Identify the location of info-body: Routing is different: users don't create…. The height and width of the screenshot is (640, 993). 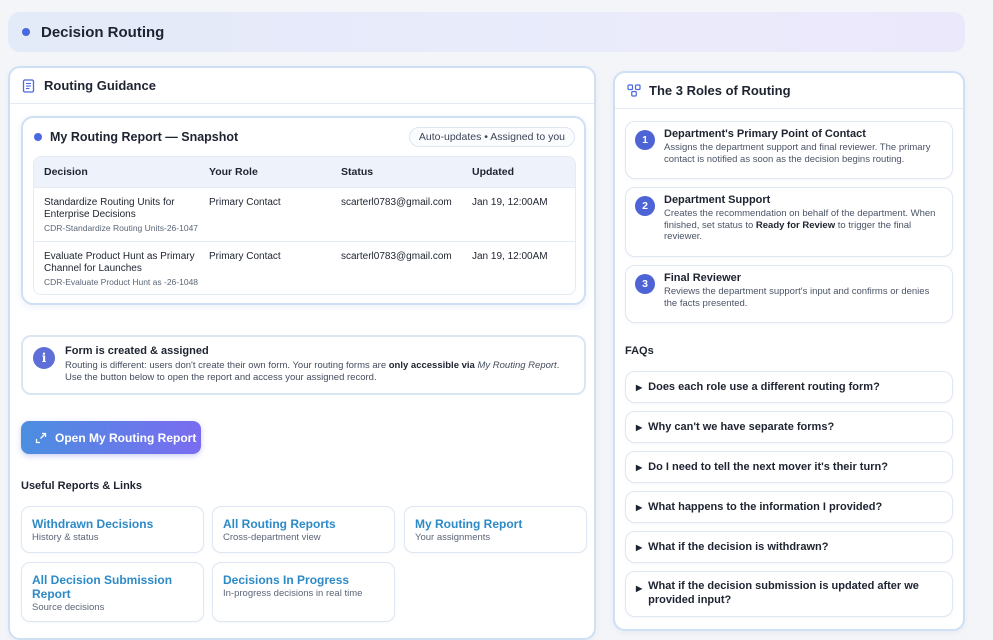
(319, 372).